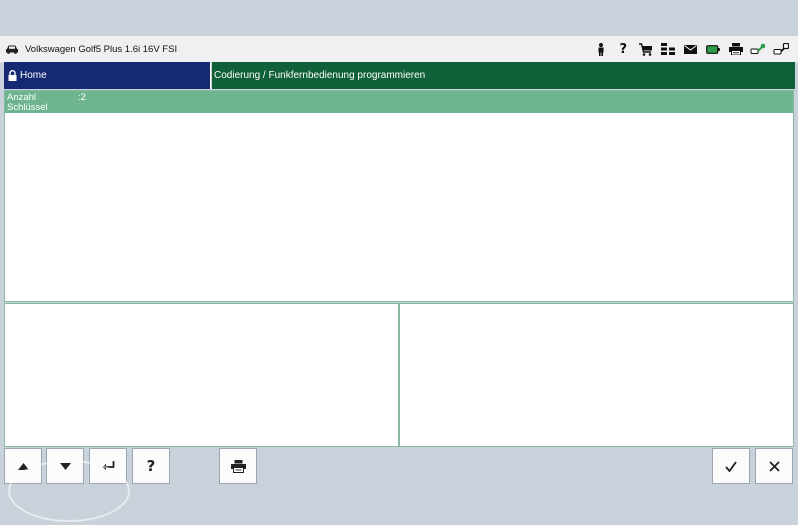 This screenshot has height=525, width=798. I want to click on mail-icon, so click(691, 49).